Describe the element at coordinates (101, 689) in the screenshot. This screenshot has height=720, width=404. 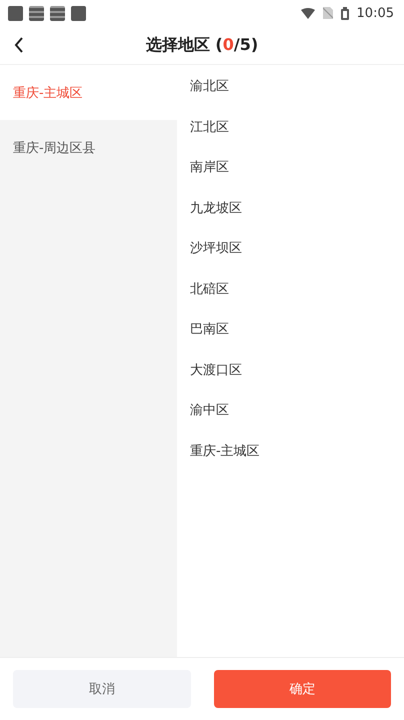
I see `cancel-button: 取消` at that location.